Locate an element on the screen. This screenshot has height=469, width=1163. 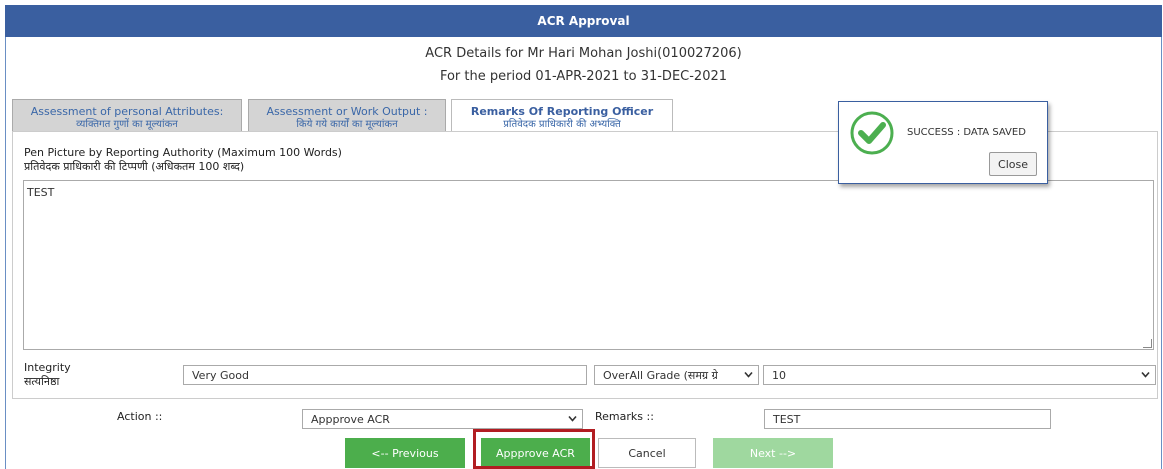
previous-button: <-- Previous is located at coordinates (405, 453).